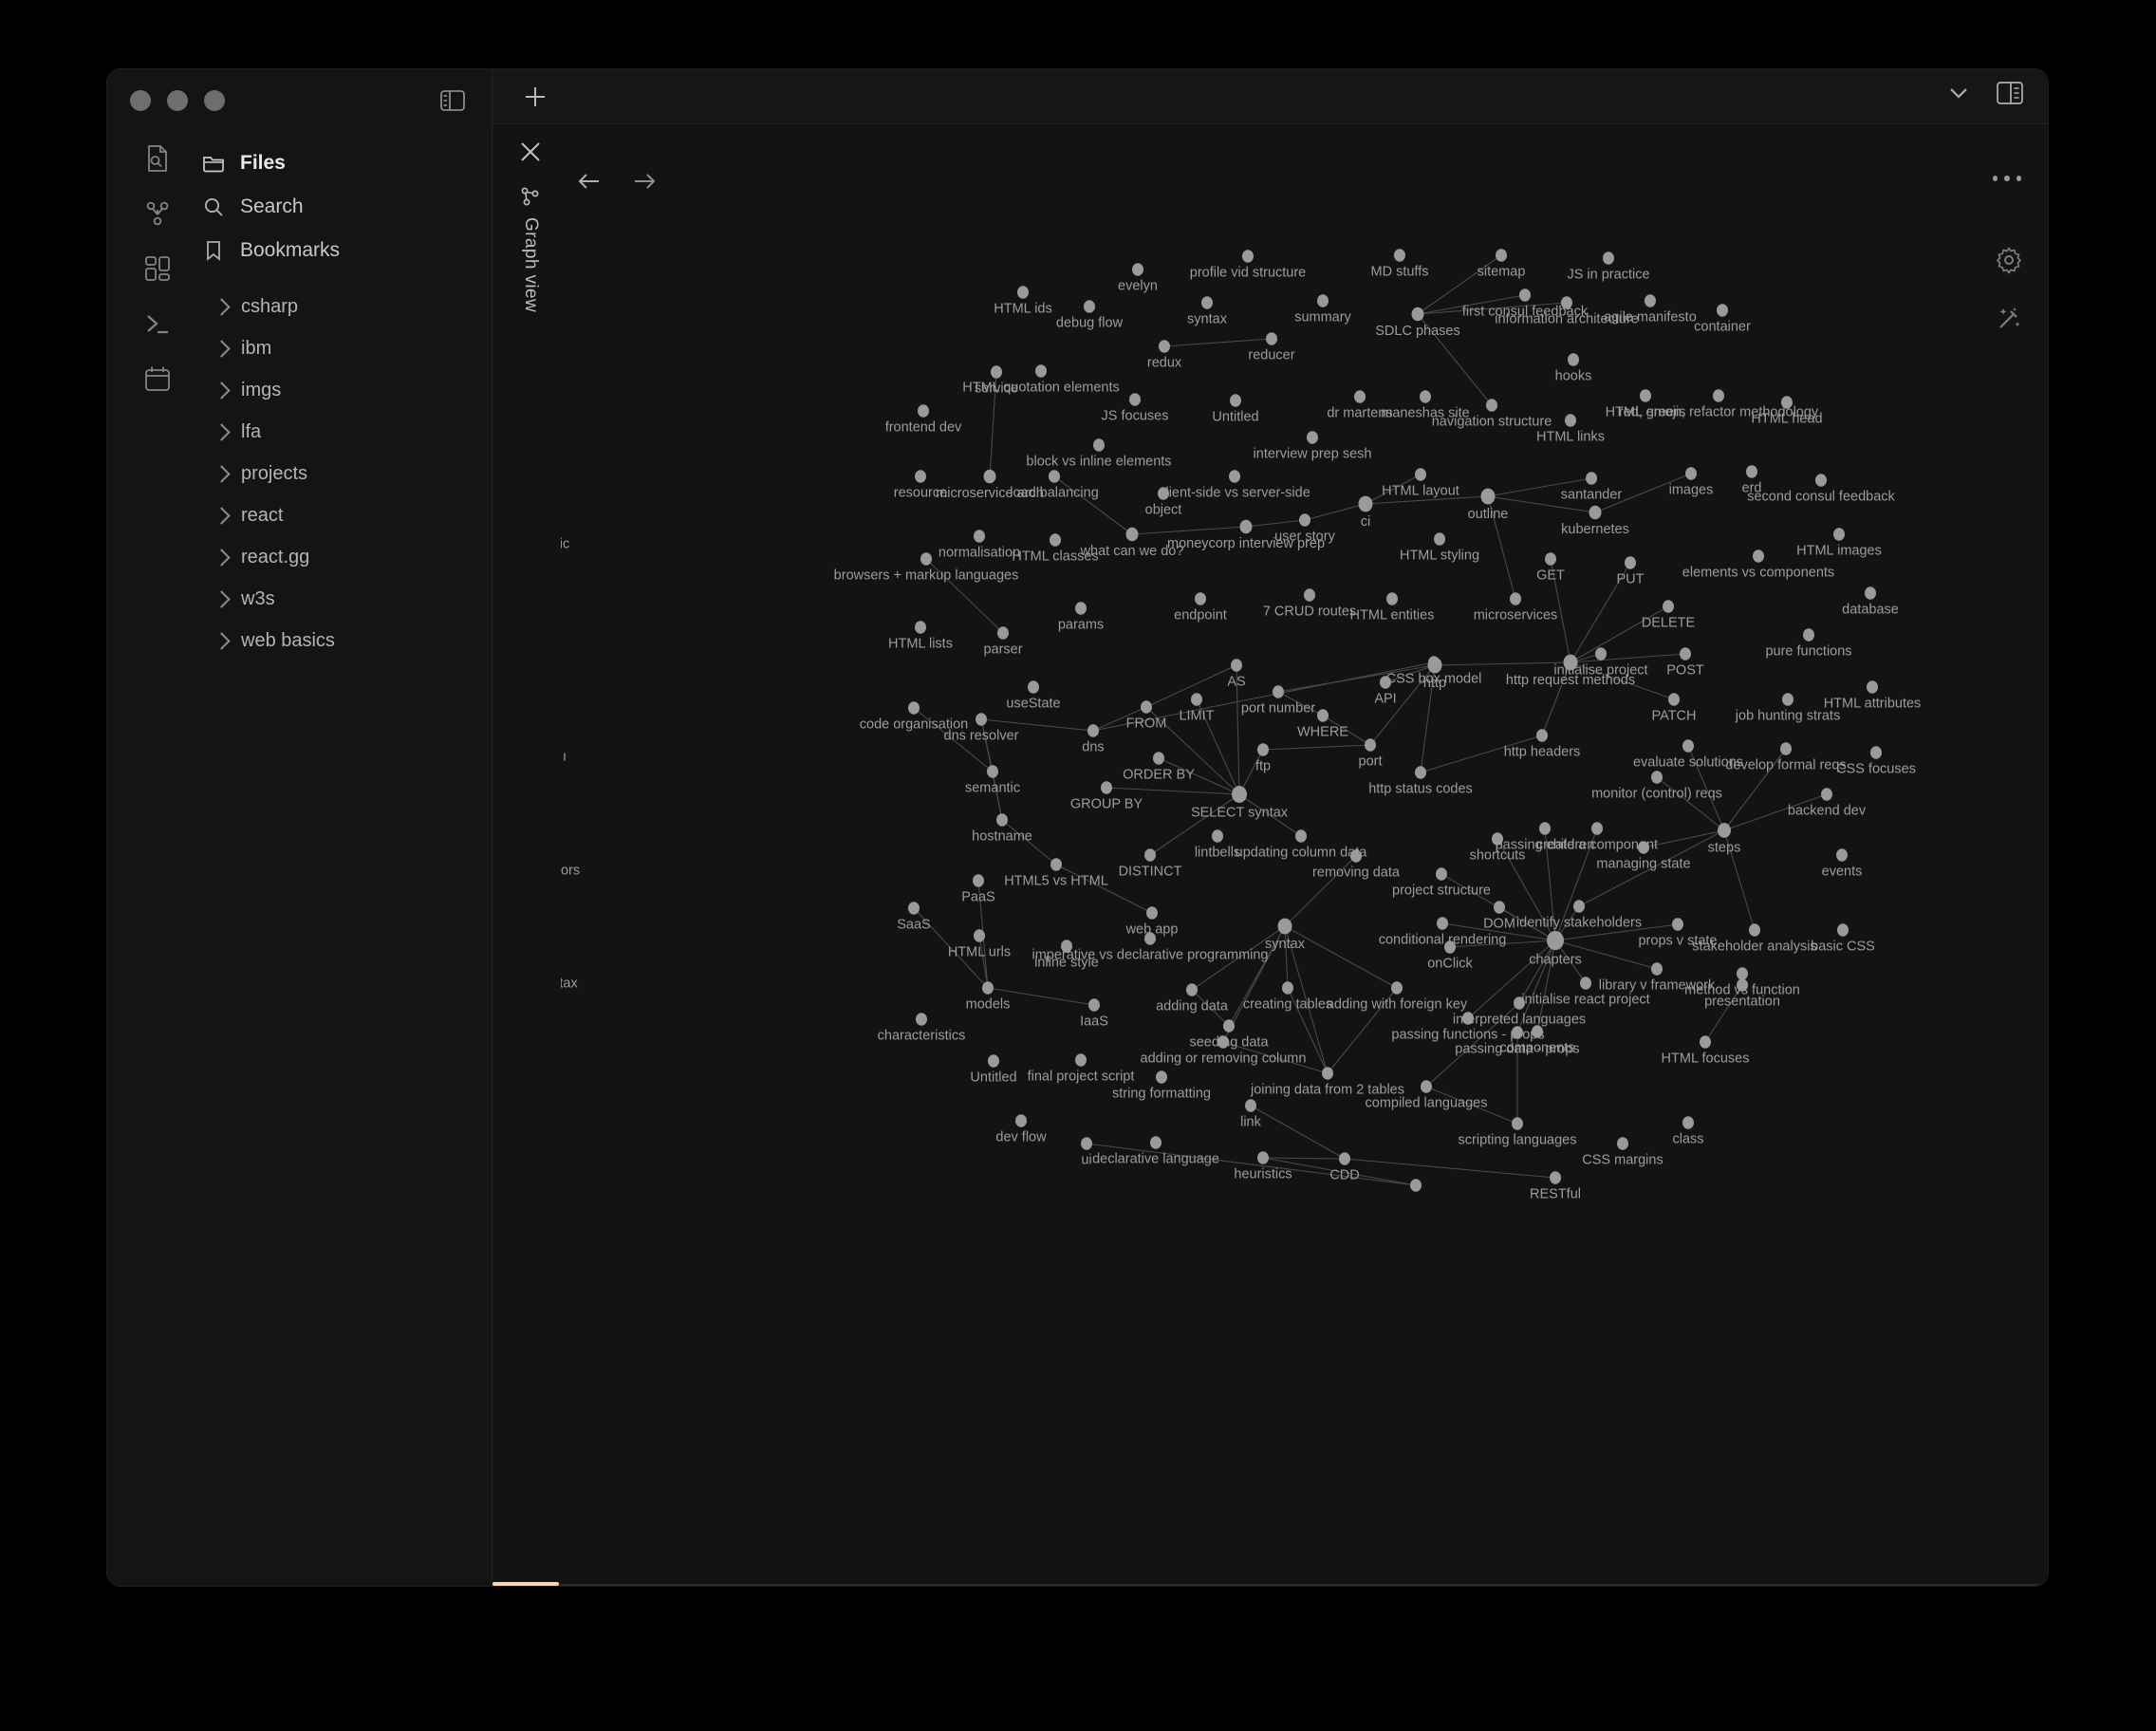 This screenshot has width=2156, height=1731. Describe the element at coordinates (336, 348) in the screenshot. I see `folder-item-ibm: ibm` at that location.